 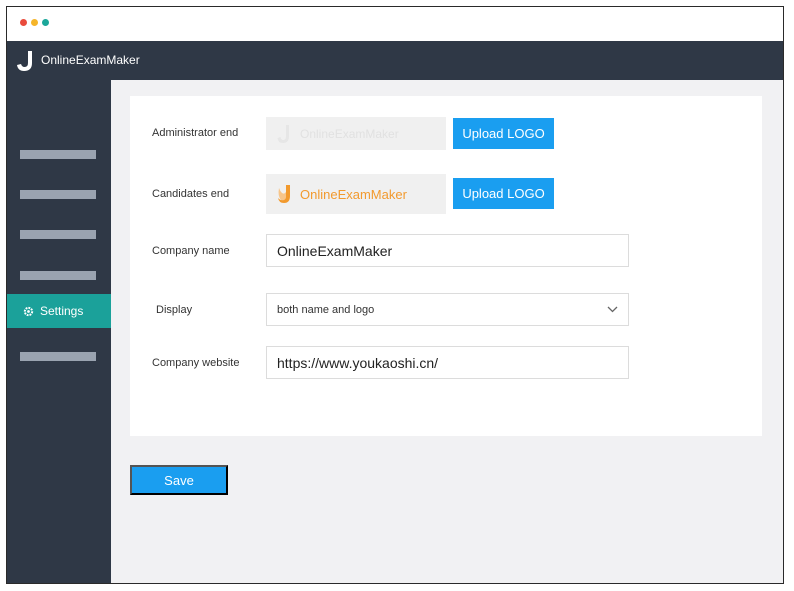 What do you see at coordinates (34, 22) in the screenshot?
I see `minimize-window-dot` at bounding box center [34, 22].